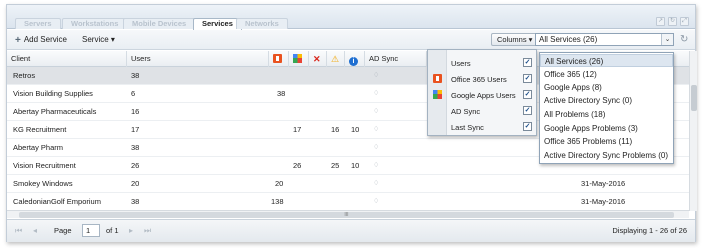 The width and height of the screenshot is (704, 248). Describe the element at coordinates (606, 128) in the screenshot. I see `option-google-apps-problems: Google Apps Problems (3)` at that location.